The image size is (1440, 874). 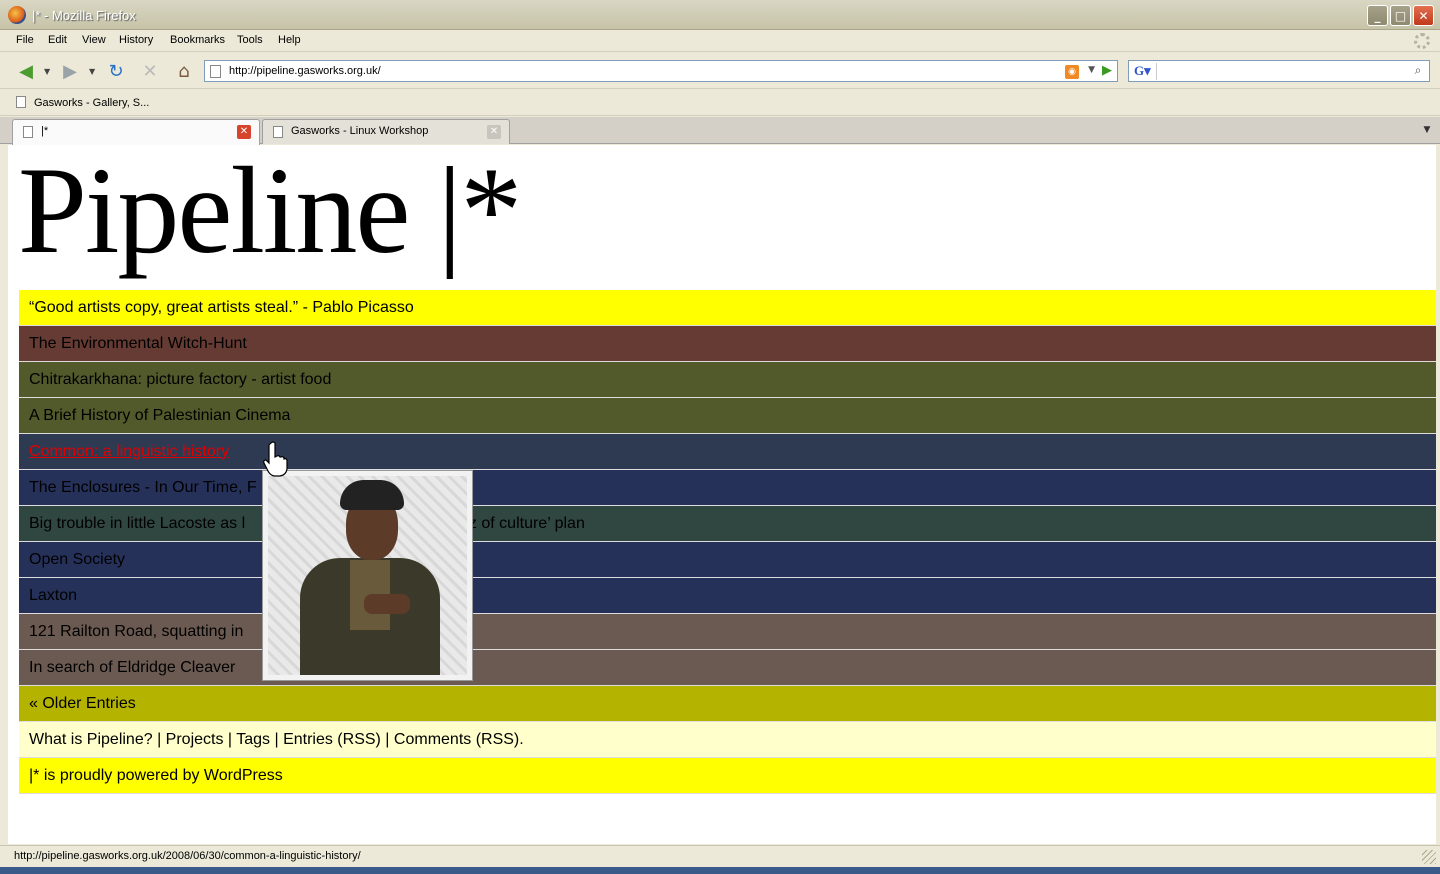 I want to click on url-history-dropdown-icon: ▼, so click(x=1091, y=70).